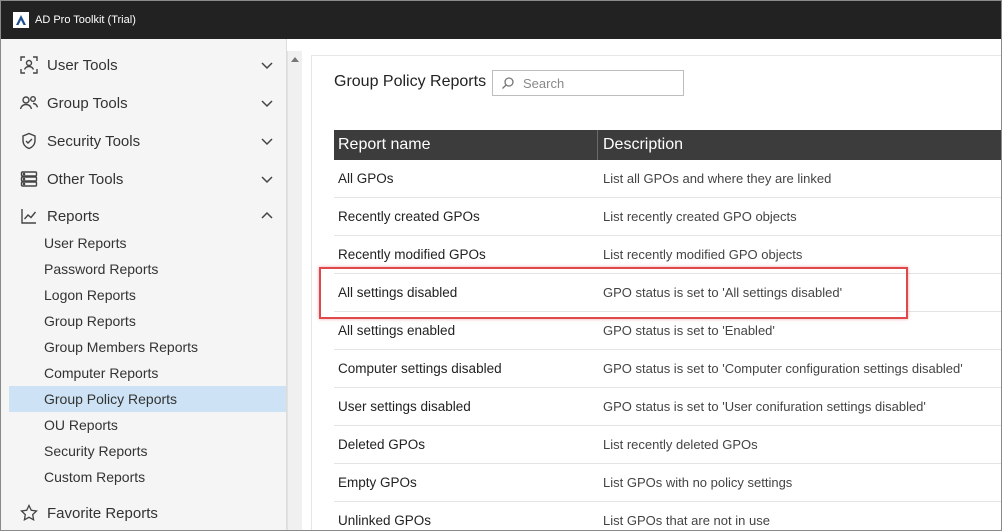 The width and height of the screenshot is (1002, 531). What do you see at coordinates (412, 254) in the screenshot?
I see `report-name-cell: Recently modified GPOs` at bounding box center [412, 254].